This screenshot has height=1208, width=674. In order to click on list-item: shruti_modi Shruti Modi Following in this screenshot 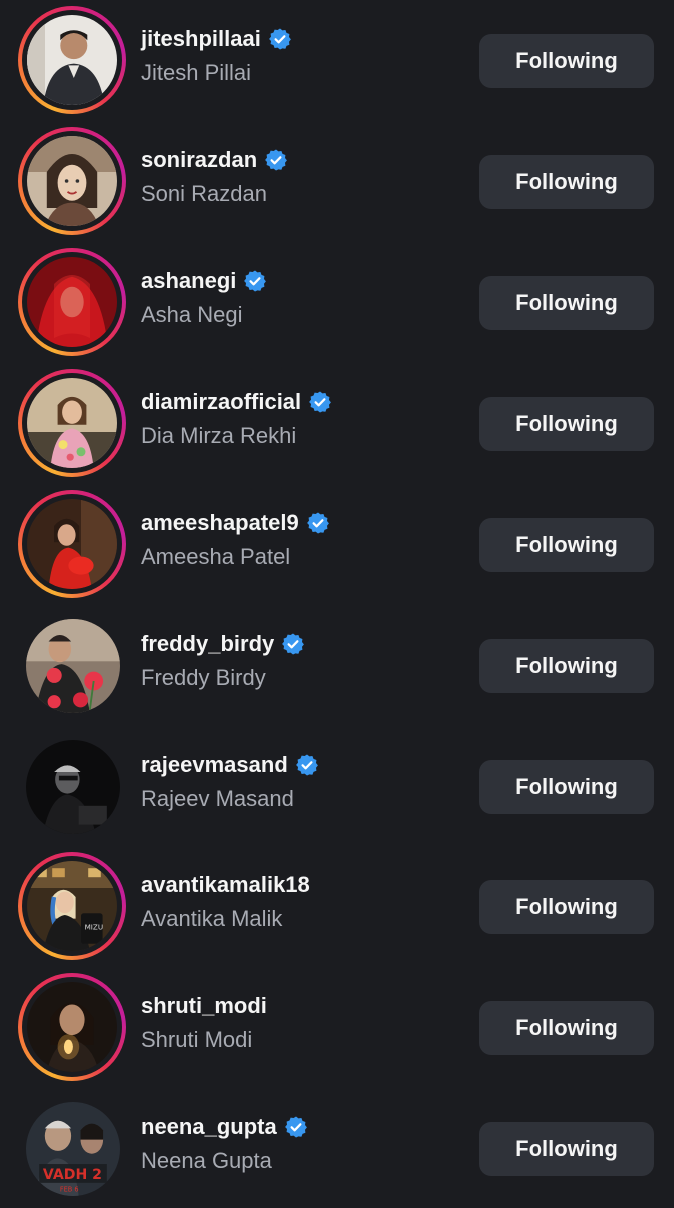, I will do `click(337, 1027)`.